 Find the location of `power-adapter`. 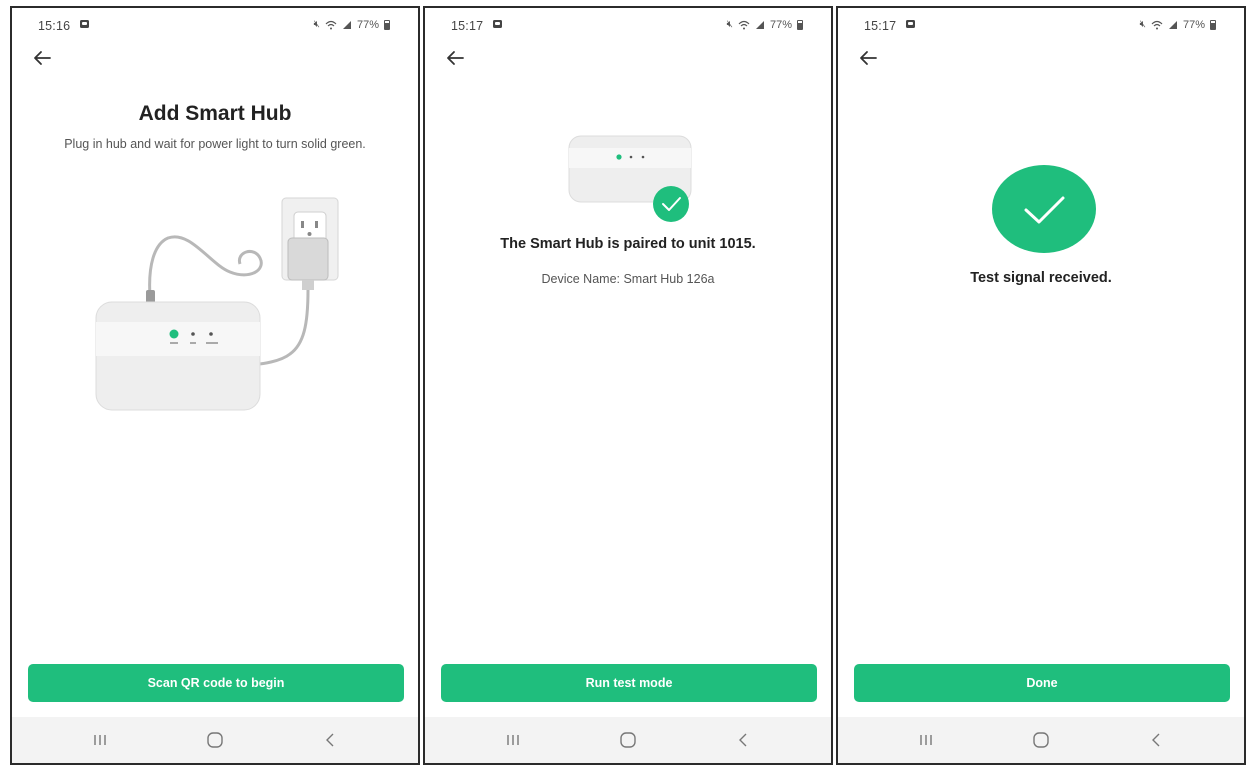

power-adapter is located at coordinates (308, 259).